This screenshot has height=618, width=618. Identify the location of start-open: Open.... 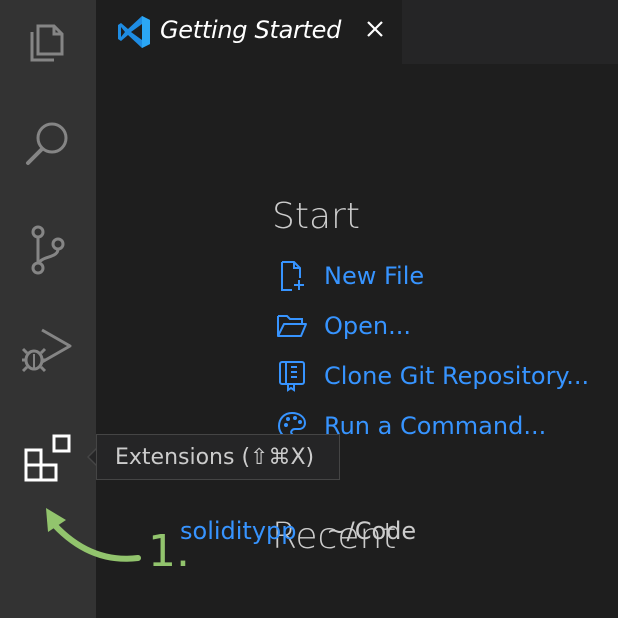
(343, 326).